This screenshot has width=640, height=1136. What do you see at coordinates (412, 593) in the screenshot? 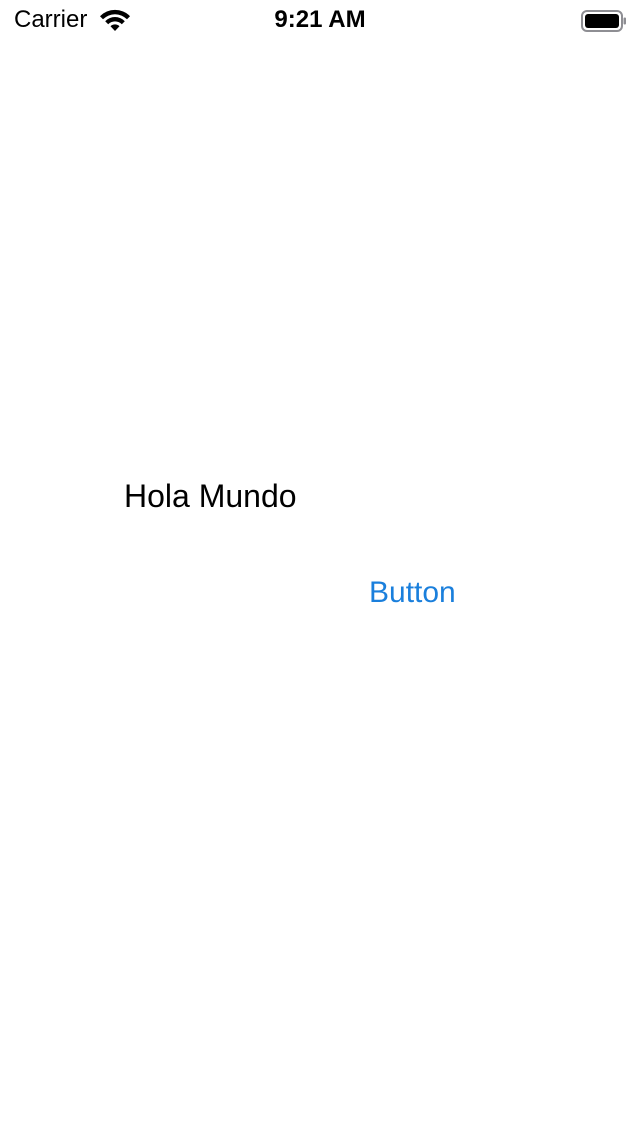
I see `main-button: Button` at bounding box center [412, 593].